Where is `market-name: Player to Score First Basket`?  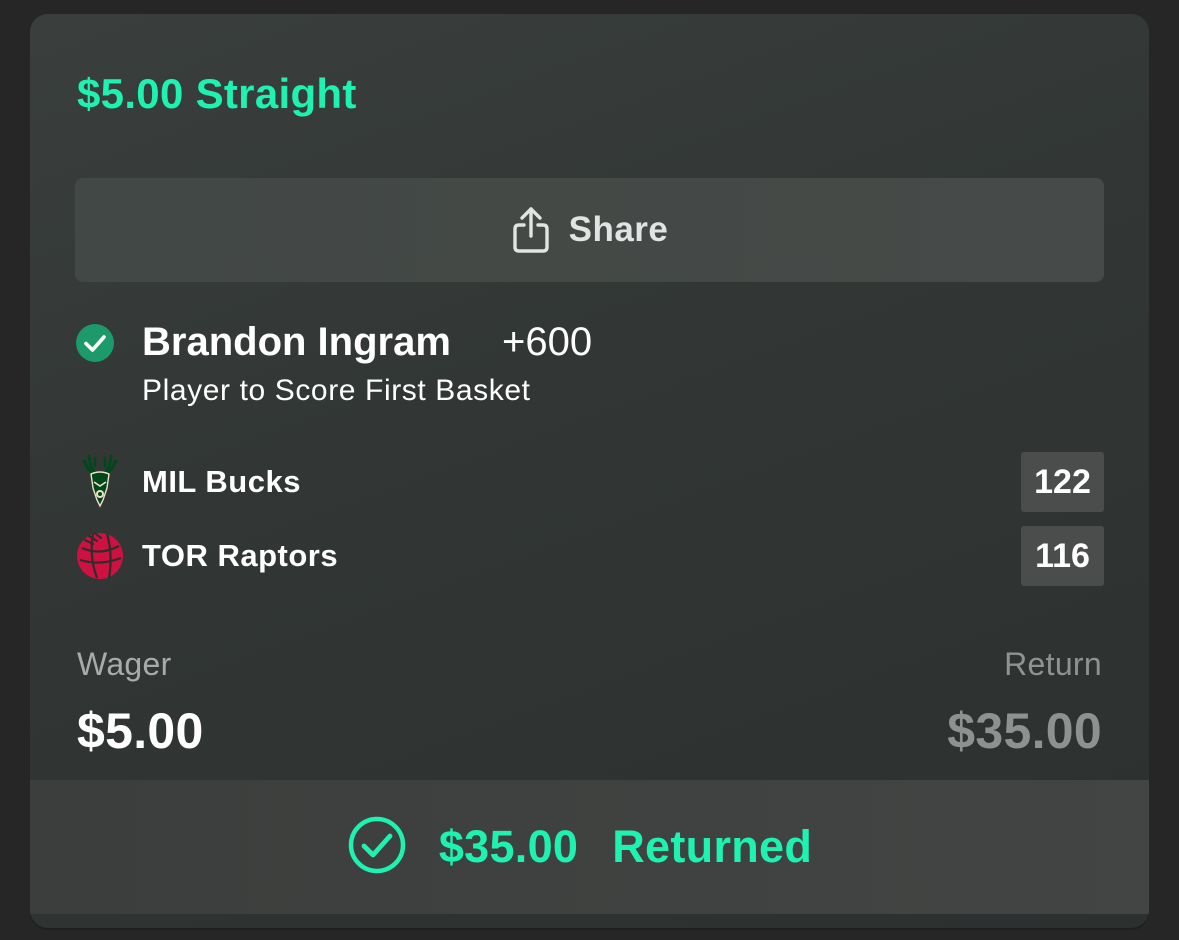
market-name: Player to Score First Basket is located at coordinates (336, 390).